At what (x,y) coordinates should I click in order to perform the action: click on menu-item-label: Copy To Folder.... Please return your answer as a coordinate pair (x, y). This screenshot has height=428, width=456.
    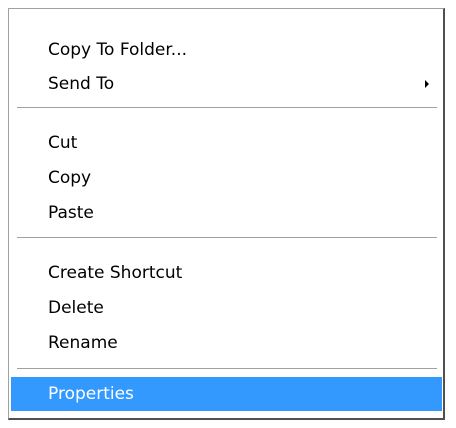
    Looking at the image, I should click on (118, 50).